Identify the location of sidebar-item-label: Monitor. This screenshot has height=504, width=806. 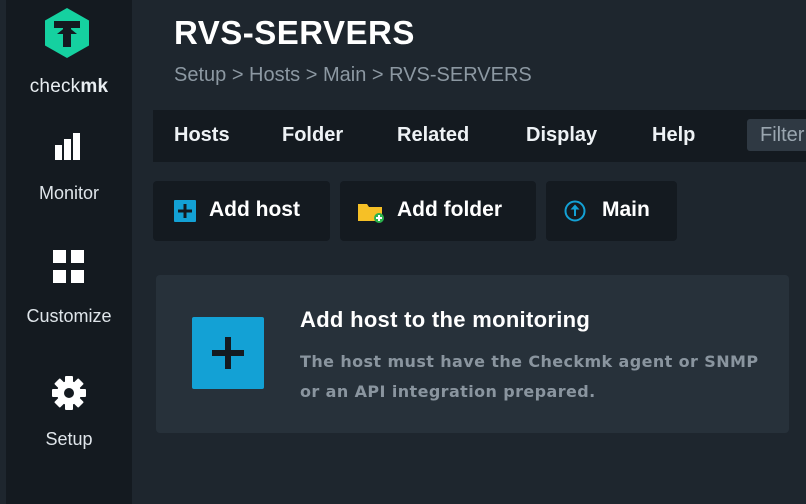
(69, 193).